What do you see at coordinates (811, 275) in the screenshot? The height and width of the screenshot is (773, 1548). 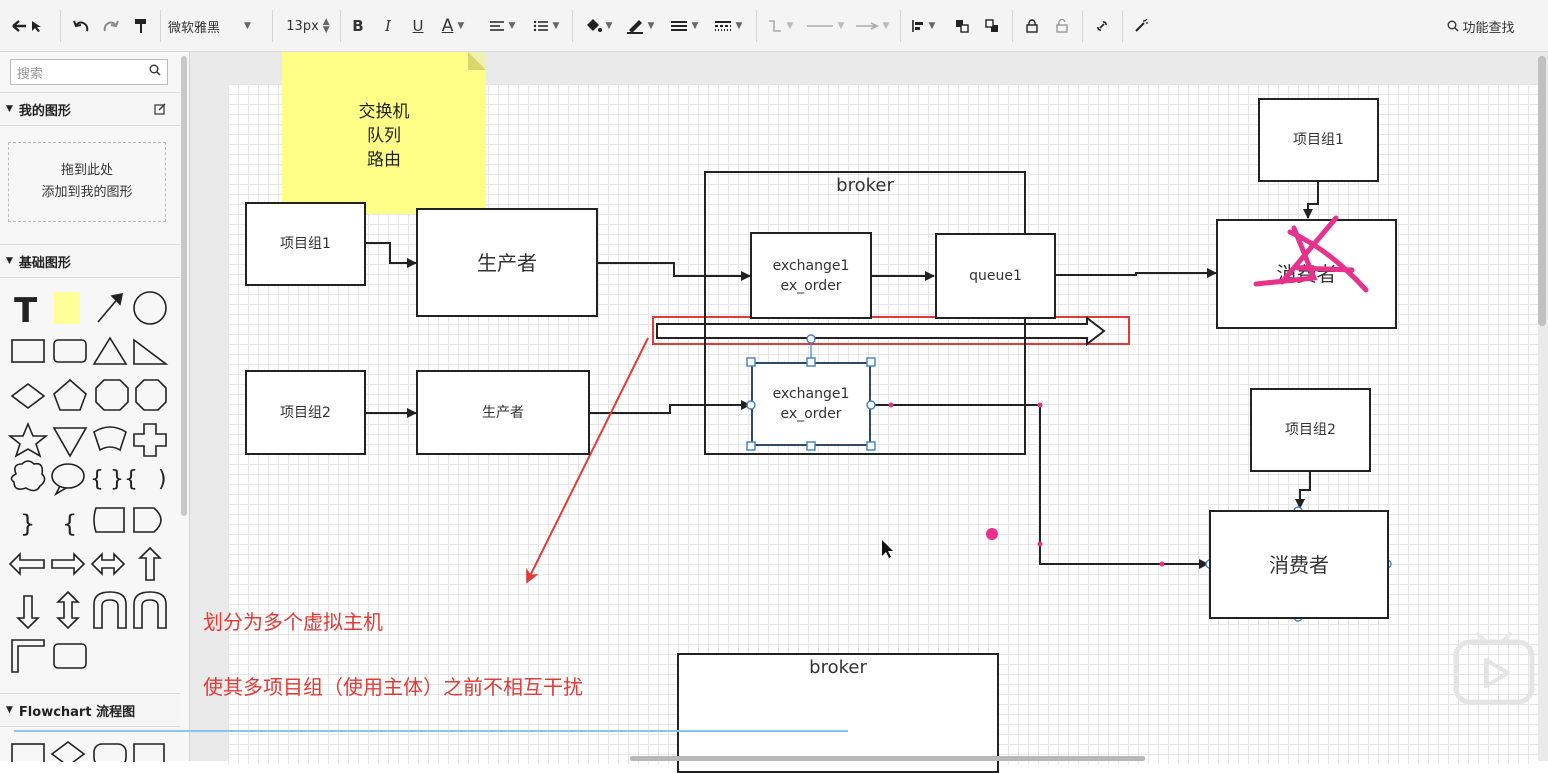 I see `exchange-box-top: exchange1 ex_order` at bounding box center [811, 275].